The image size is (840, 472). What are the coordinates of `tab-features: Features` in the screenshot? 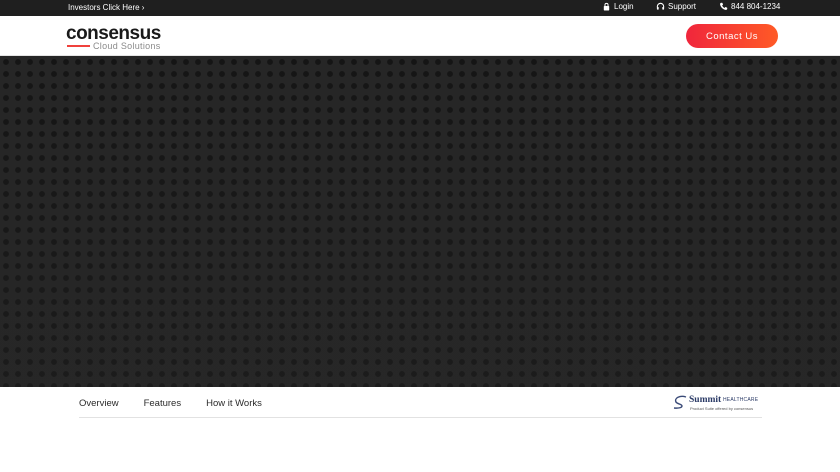 It's located at (163, 403).